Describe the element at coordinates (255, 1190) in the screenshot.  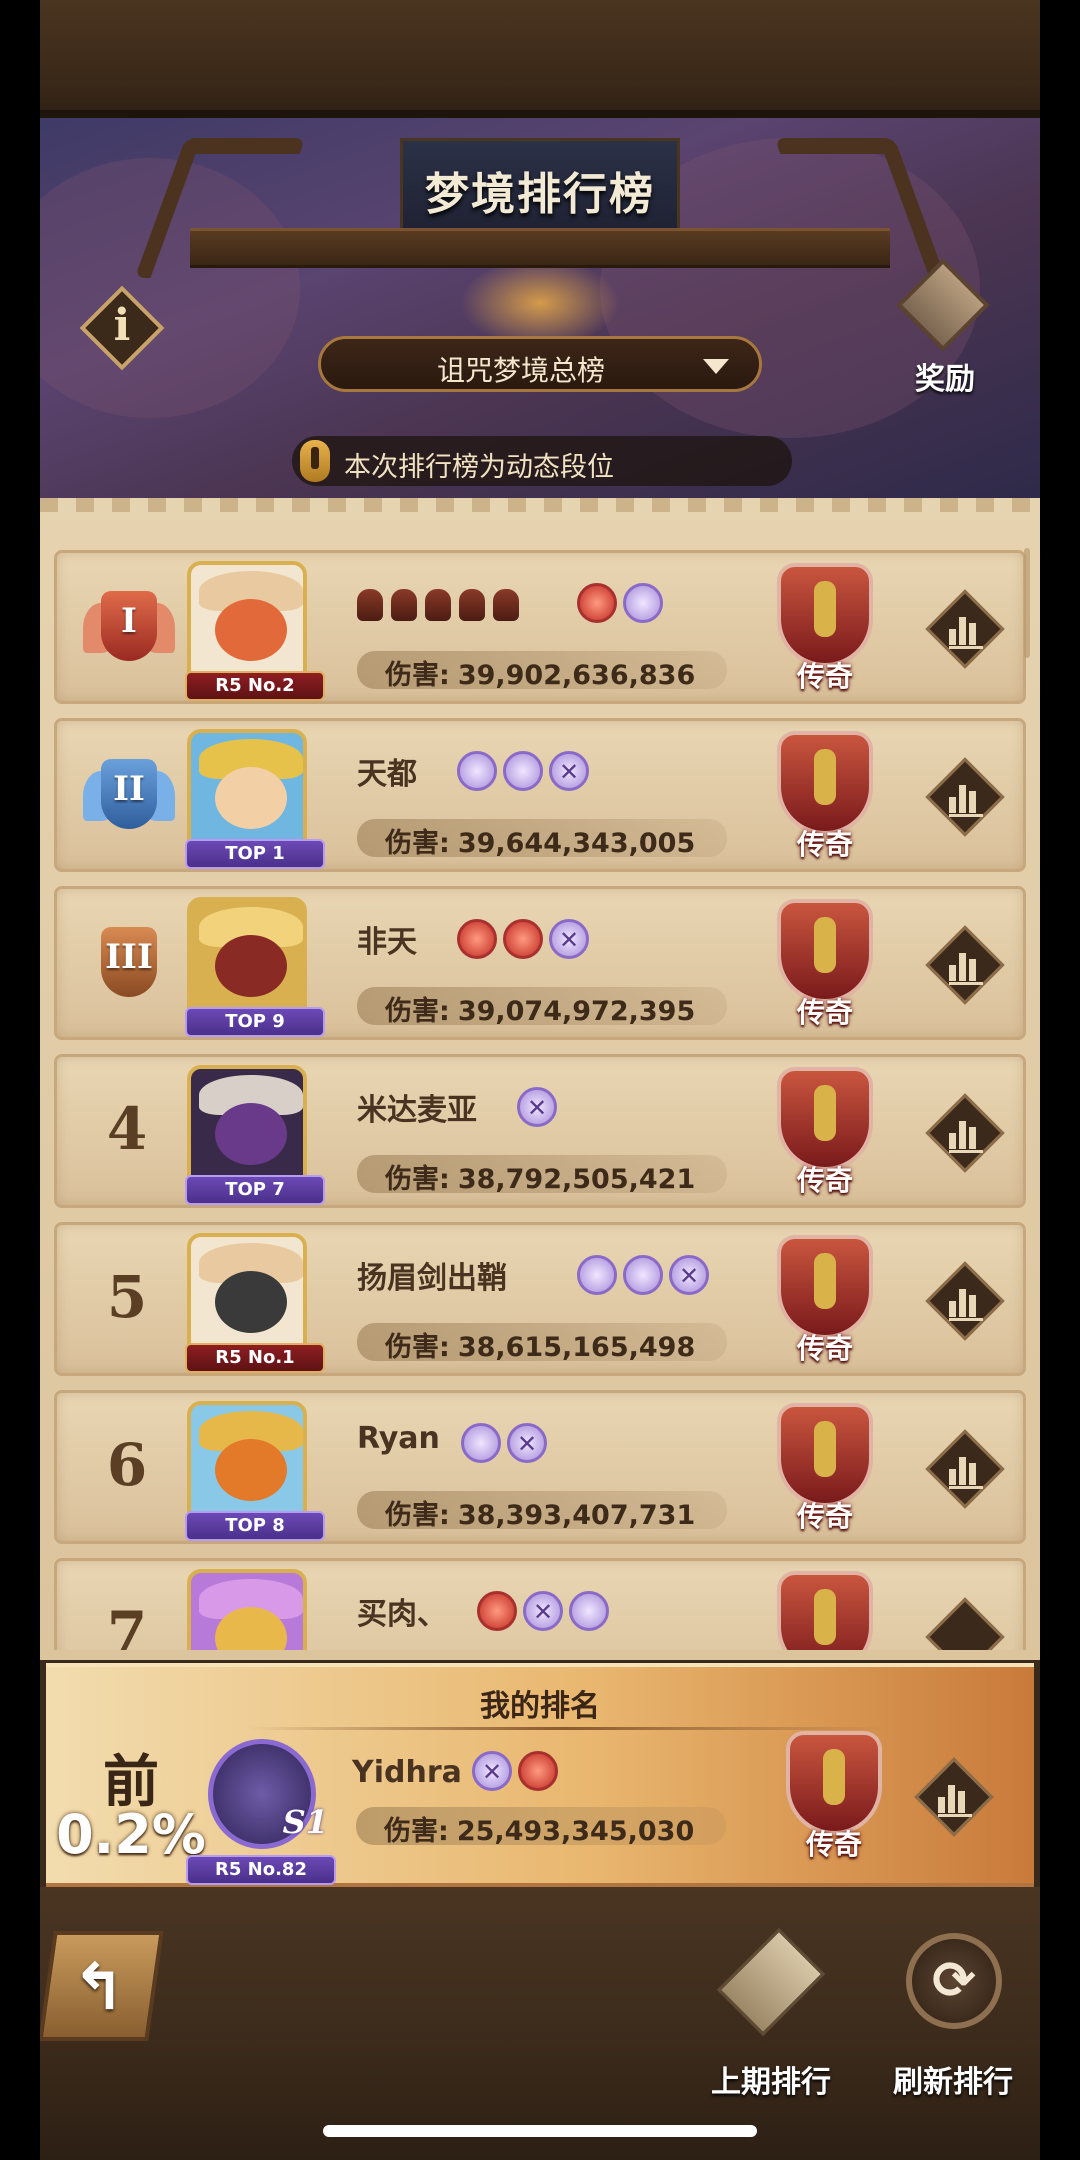
I see `rank-tag: TOP 7` at that location.